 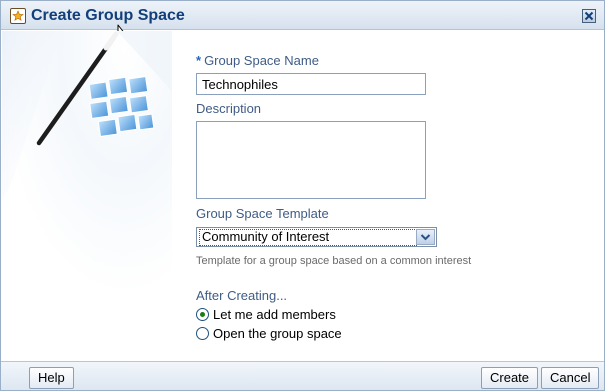 I want to click on group-space-template-label: Group Space Template, so click(x=262, y=213).